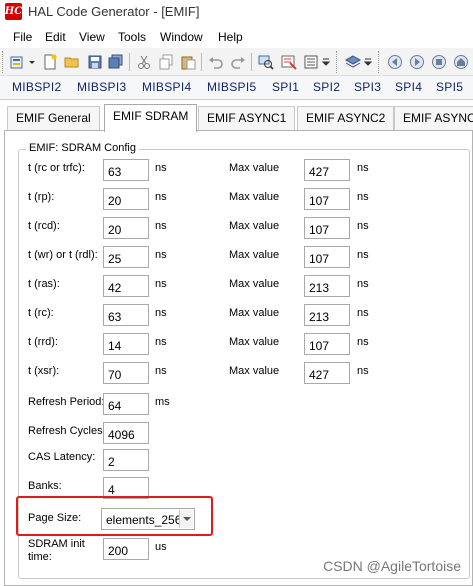 This screenshot has width=473, height=586. What do you see at coordinates (126, 404) in the screenshot?
I see `refresh-period-input: 64` at bounding box center [126, 404].